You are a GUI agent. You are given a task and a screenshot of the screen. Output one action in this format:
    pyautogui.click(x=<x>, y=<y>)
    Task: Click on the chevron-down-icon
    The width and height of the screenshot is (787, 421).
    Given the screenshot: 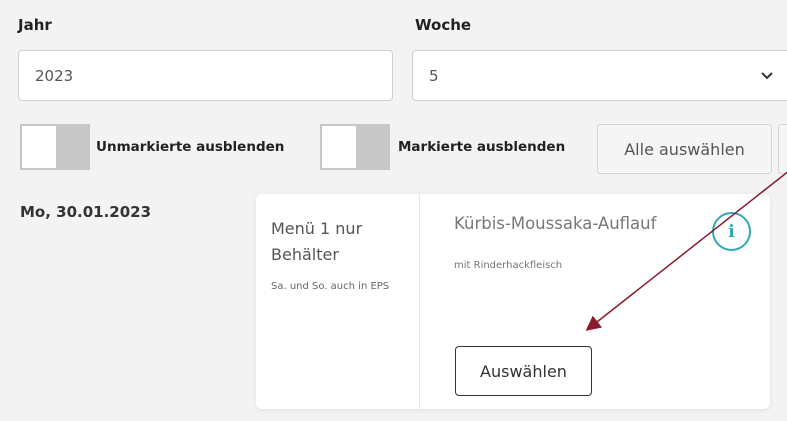 What is the action you would take?
    pyautogui.click(x=767, y=76)
    